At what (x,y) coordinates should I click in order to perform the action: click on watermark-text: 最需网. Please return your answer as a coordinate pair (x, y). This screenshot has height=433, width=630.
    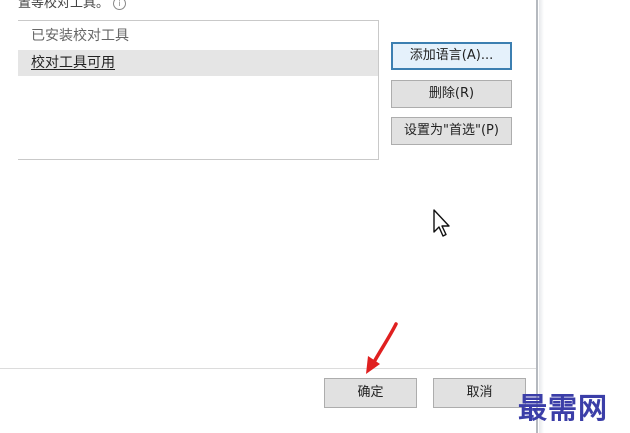
    Looking at the image, I should click on (563, 408).